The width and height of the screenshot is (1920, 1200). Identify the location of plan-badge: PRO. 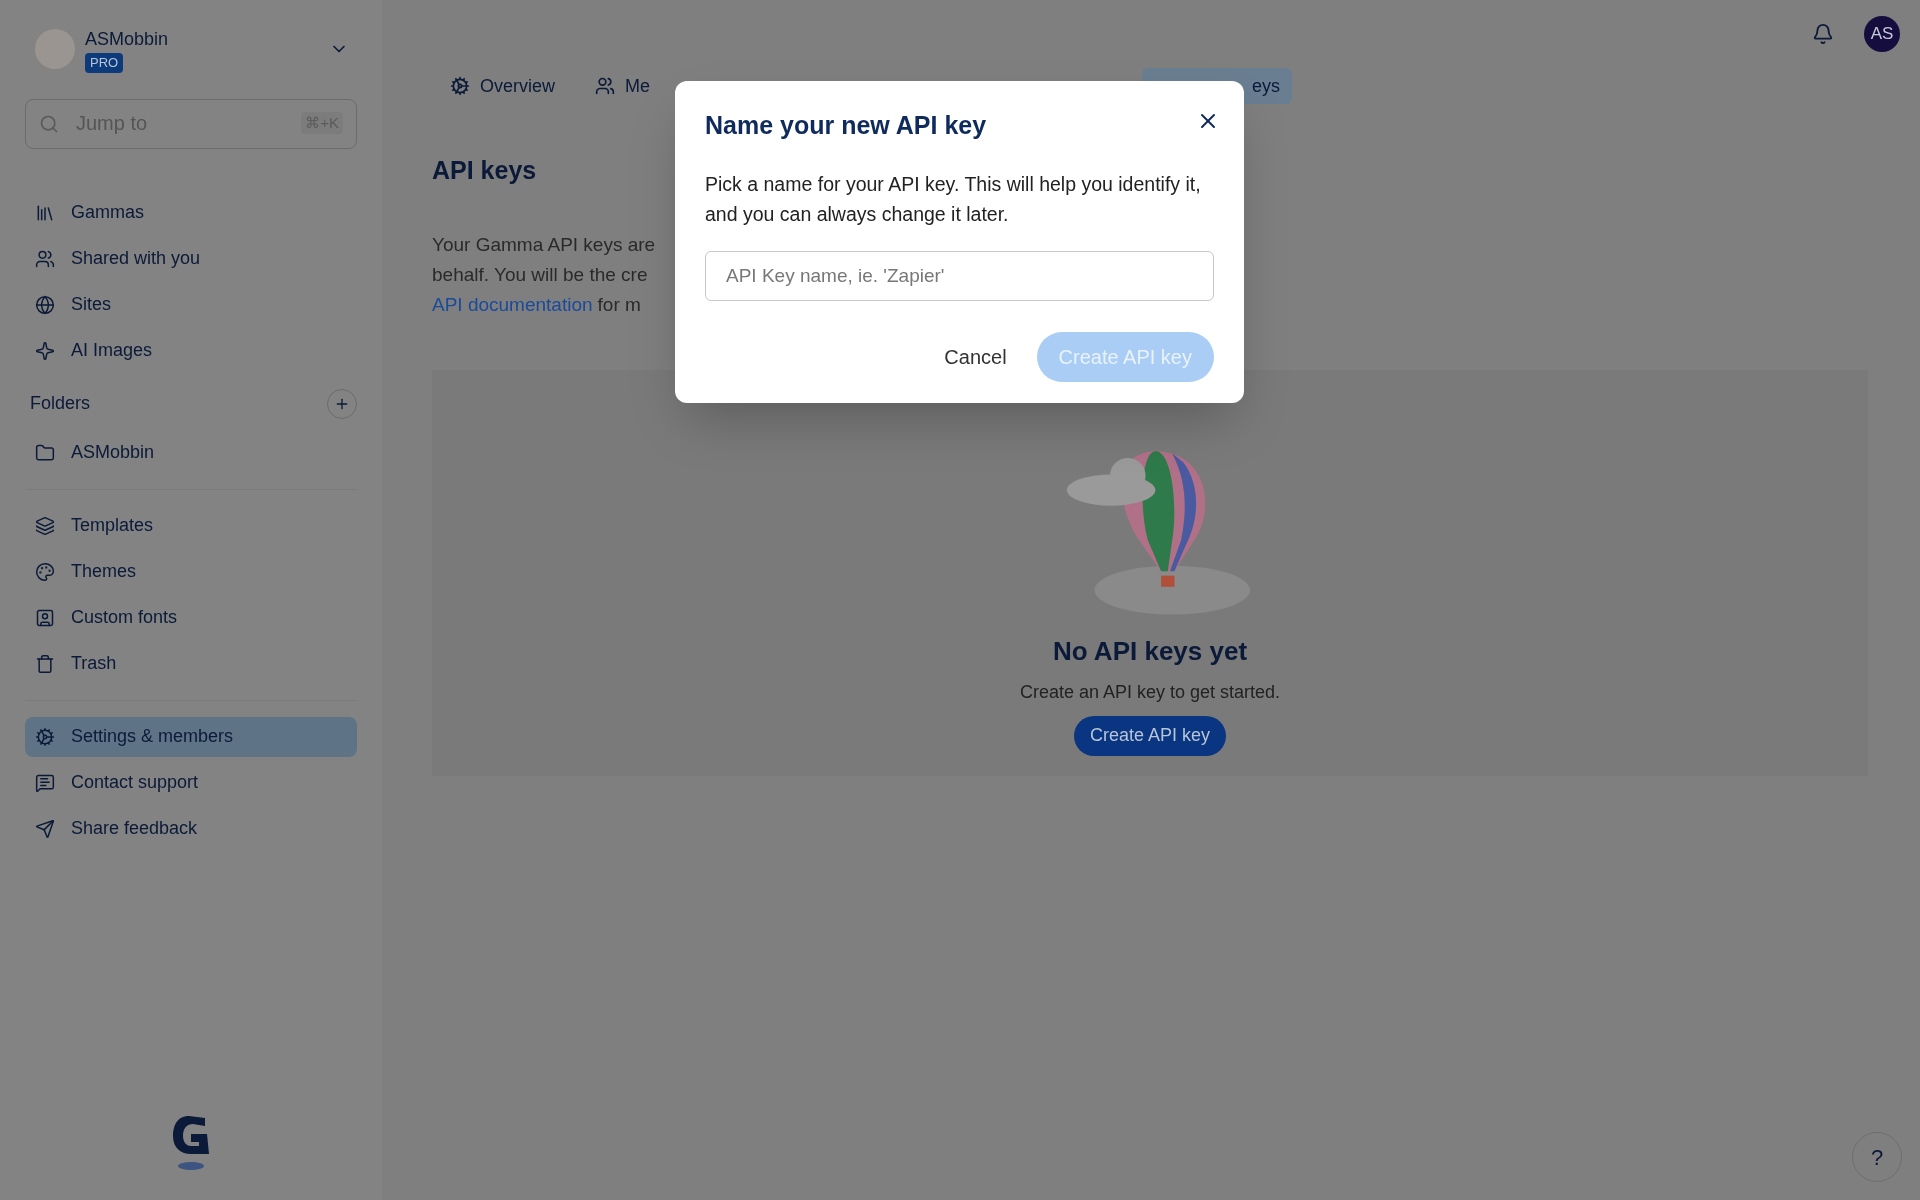
(104, 63).